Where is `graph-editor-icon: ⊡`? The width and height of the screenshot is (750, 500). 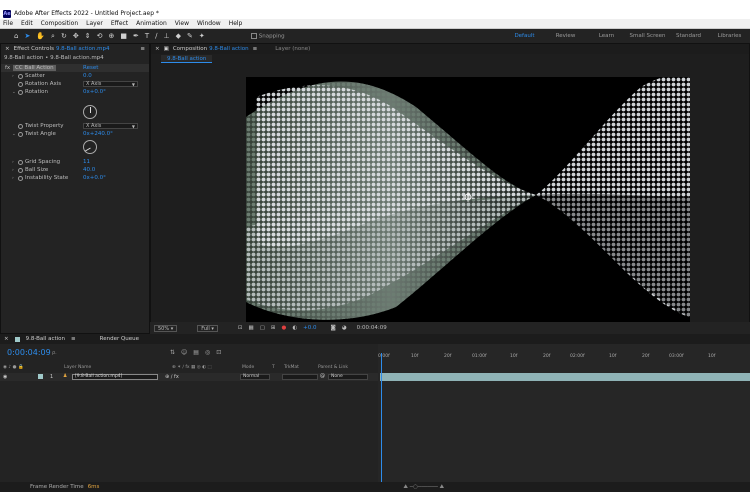 graph-editor-icon: ⊡ is located at coordinates (218, 352).